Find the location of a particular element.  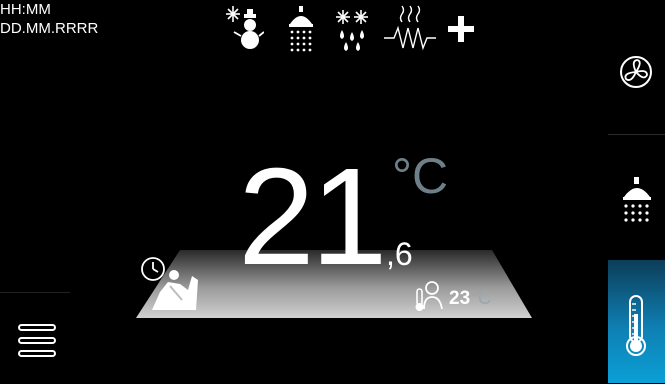

room-temperature-value: 23 is located at coordinates (460, 298).